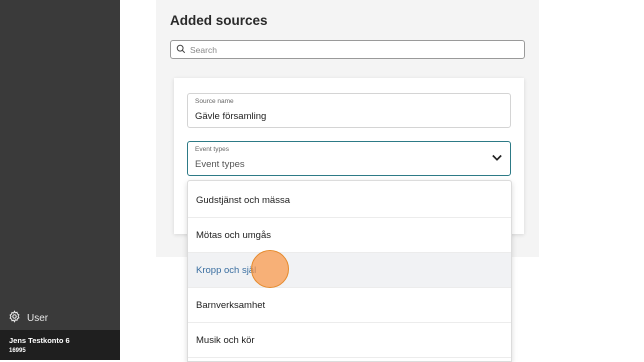  I want to click on account-info: Jens Testkonto 6 16995, so click(60, 345).